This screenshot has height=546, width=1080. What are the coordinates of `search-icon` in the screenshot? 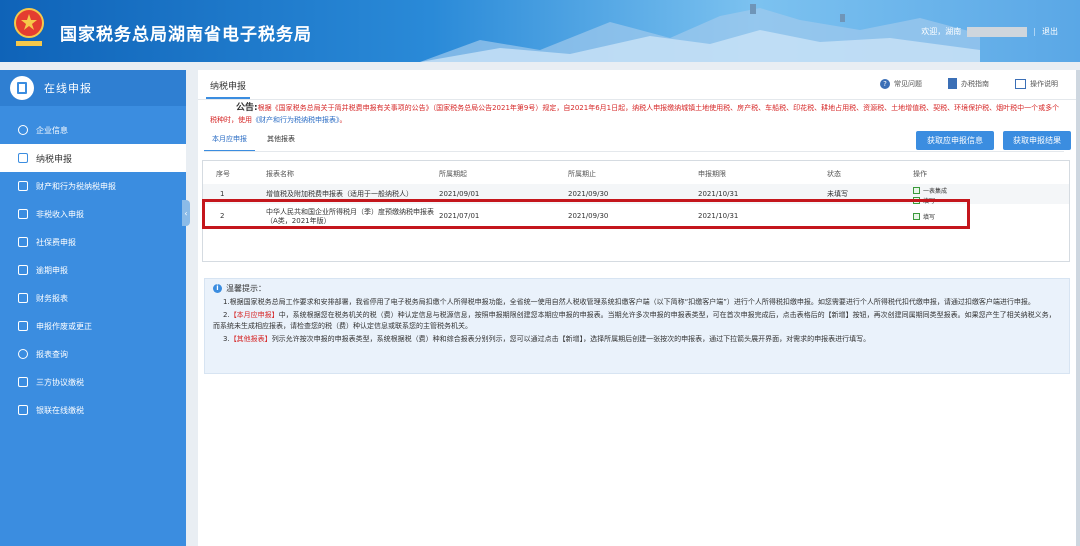 It's located at (23, 354).